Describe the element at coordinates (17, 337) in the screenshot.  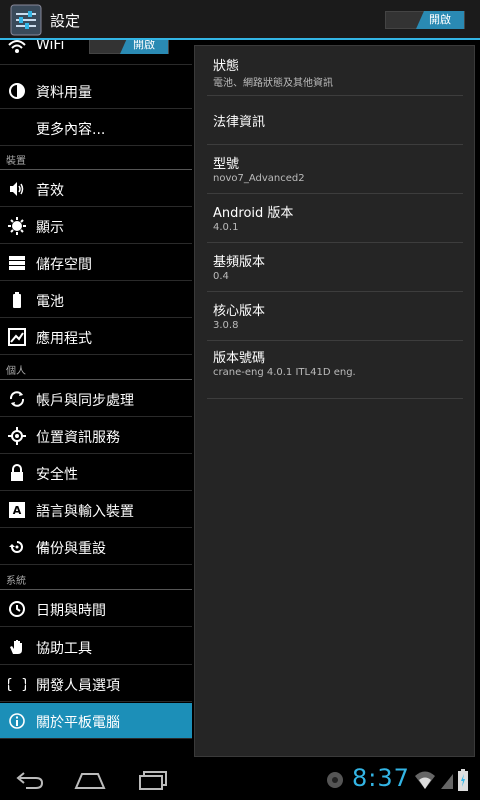
I see `apps-icon` at that location.